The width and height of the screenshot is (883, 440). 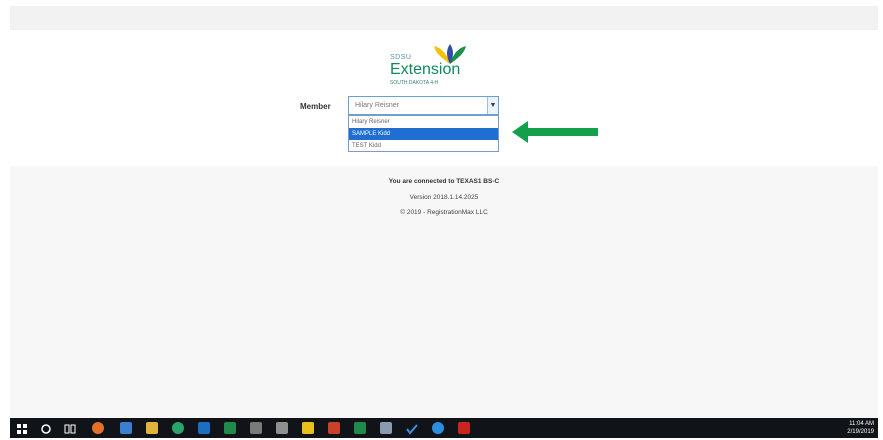 I want to click on task-view-icon, so click(x=70, y=428).